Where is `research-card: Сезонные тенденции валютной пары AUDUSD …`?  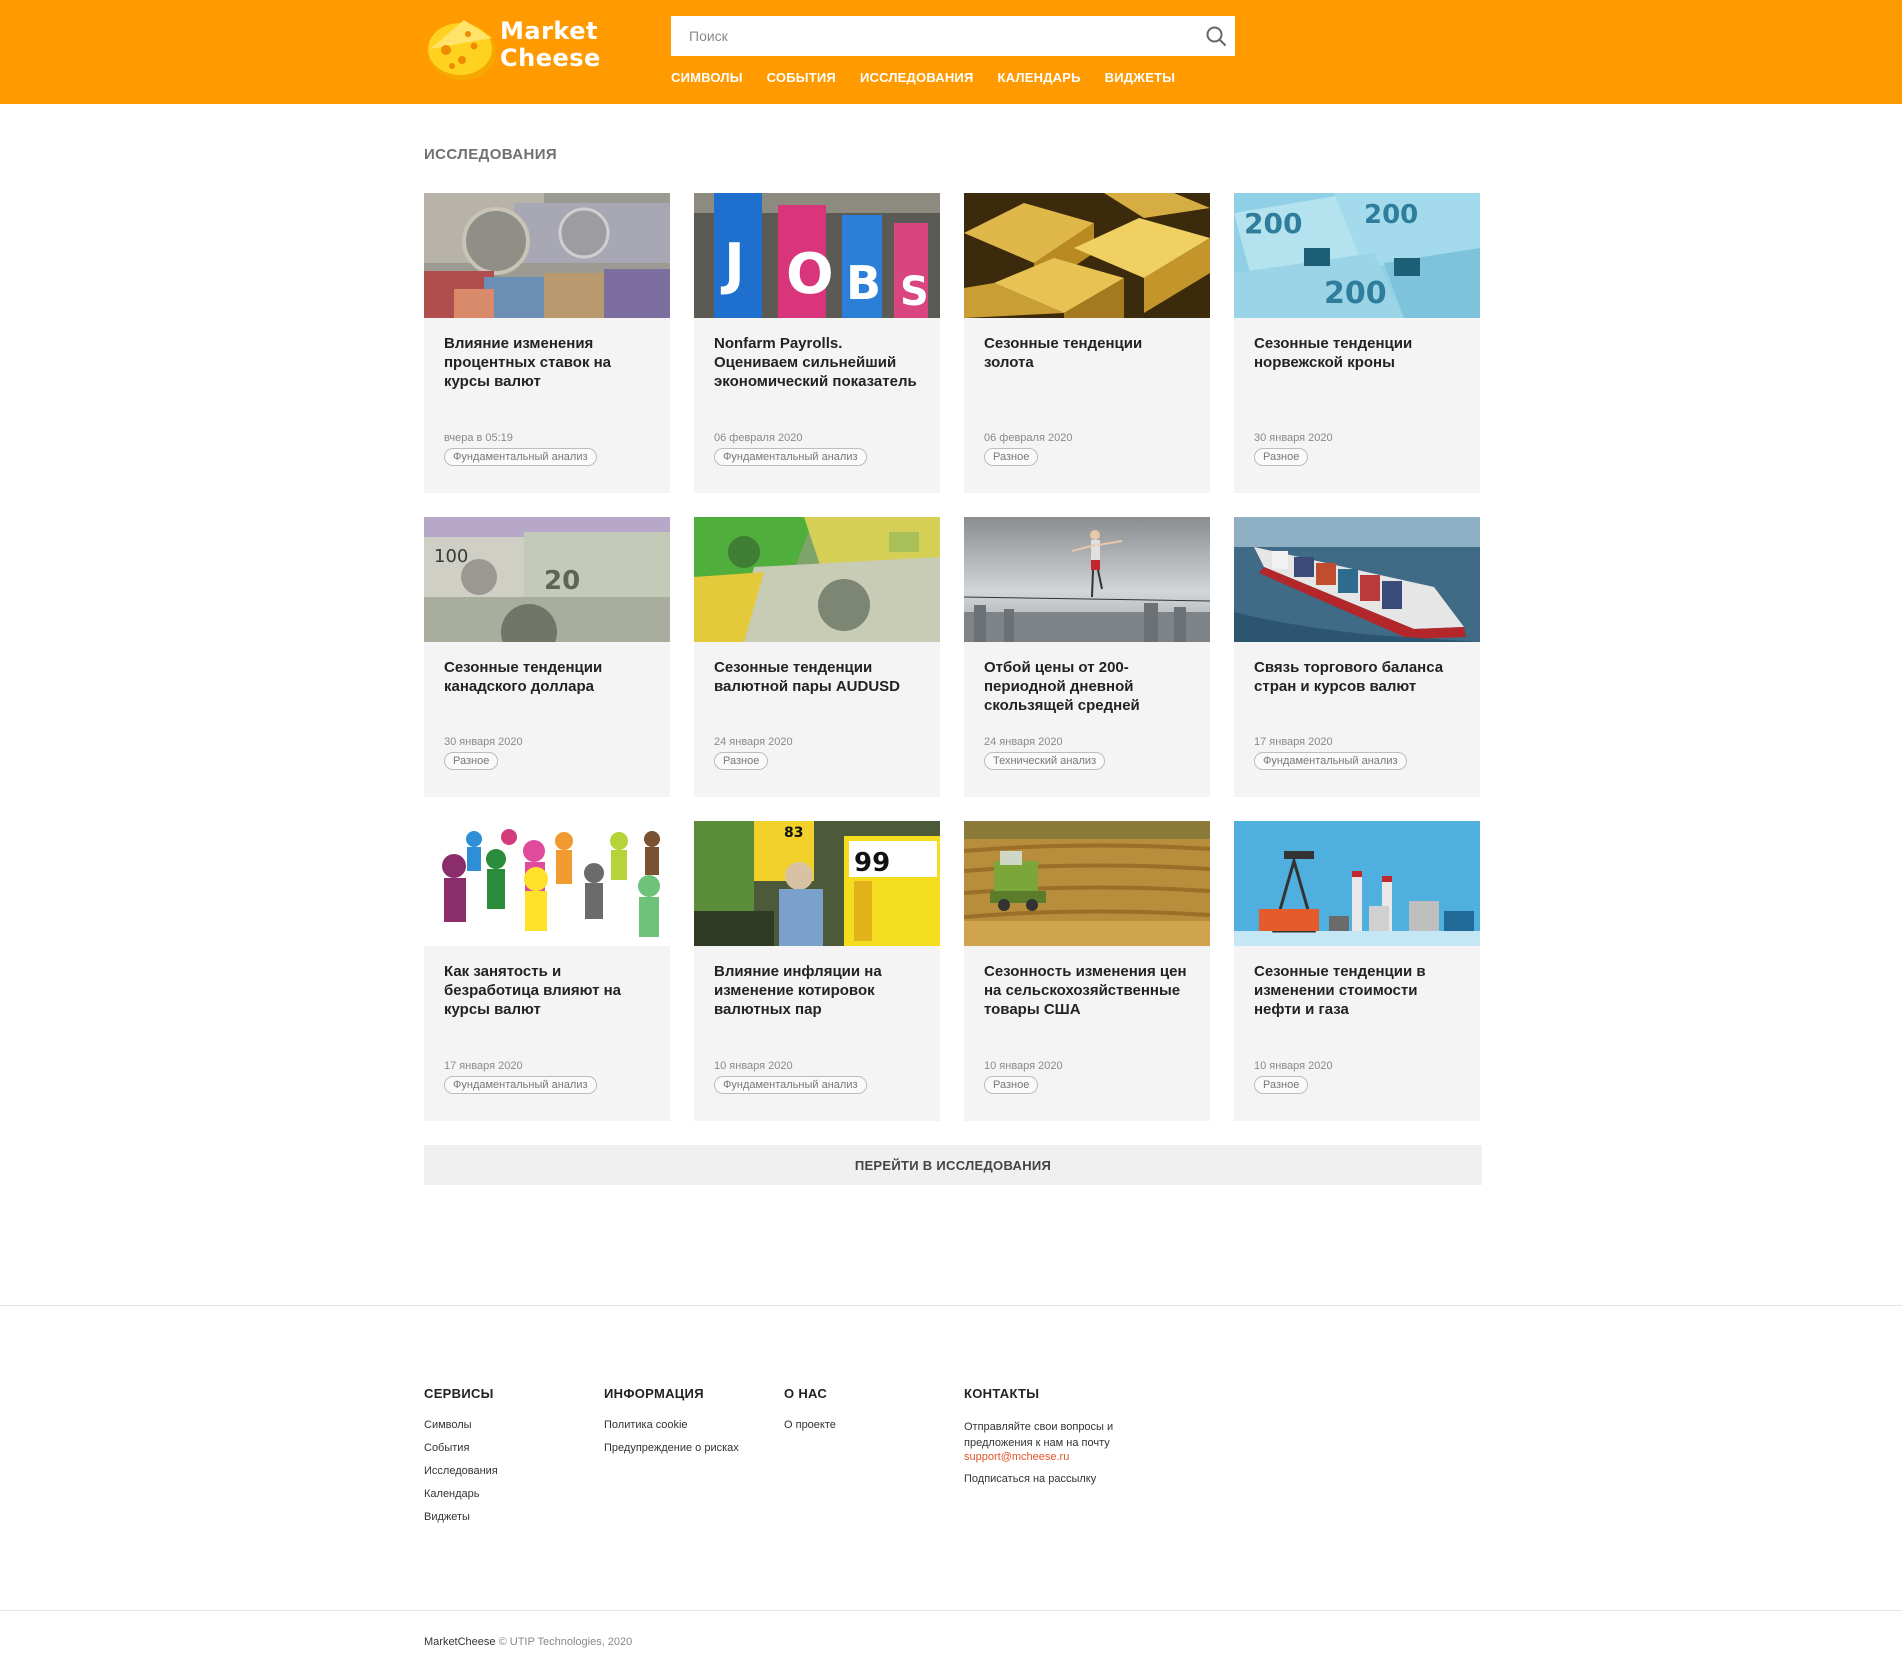 research-card: Сезонные тенденции валютной пары AUDUSD … is located at coordinates (817, 657).